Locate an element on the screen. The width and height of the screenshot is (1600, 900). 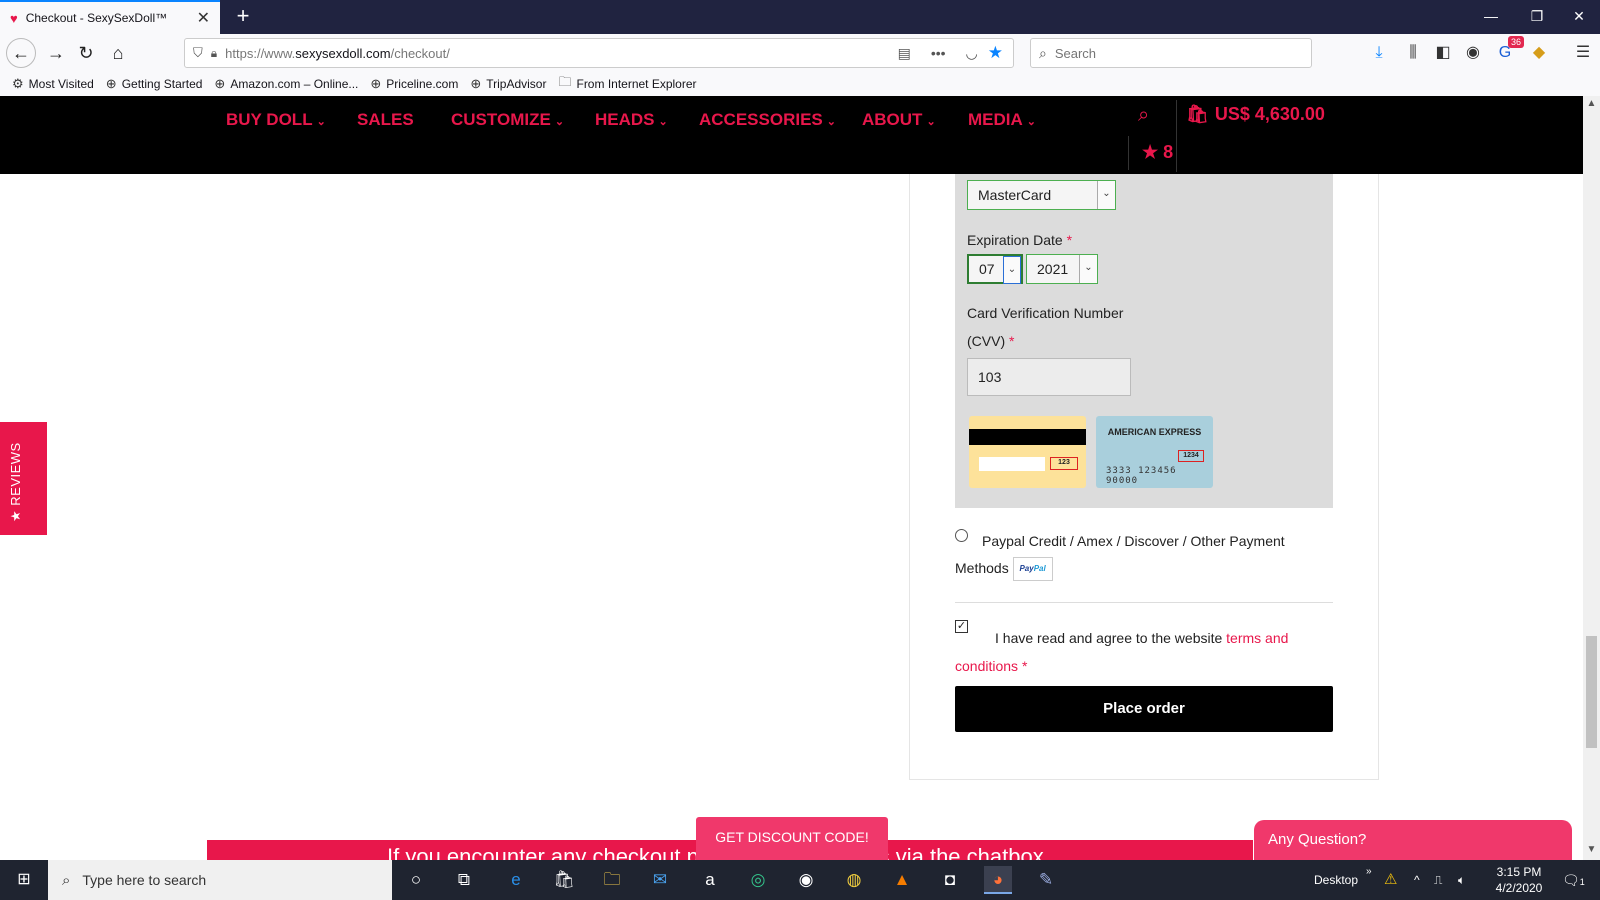
back-button: ← is located at coordinates (21, 53).